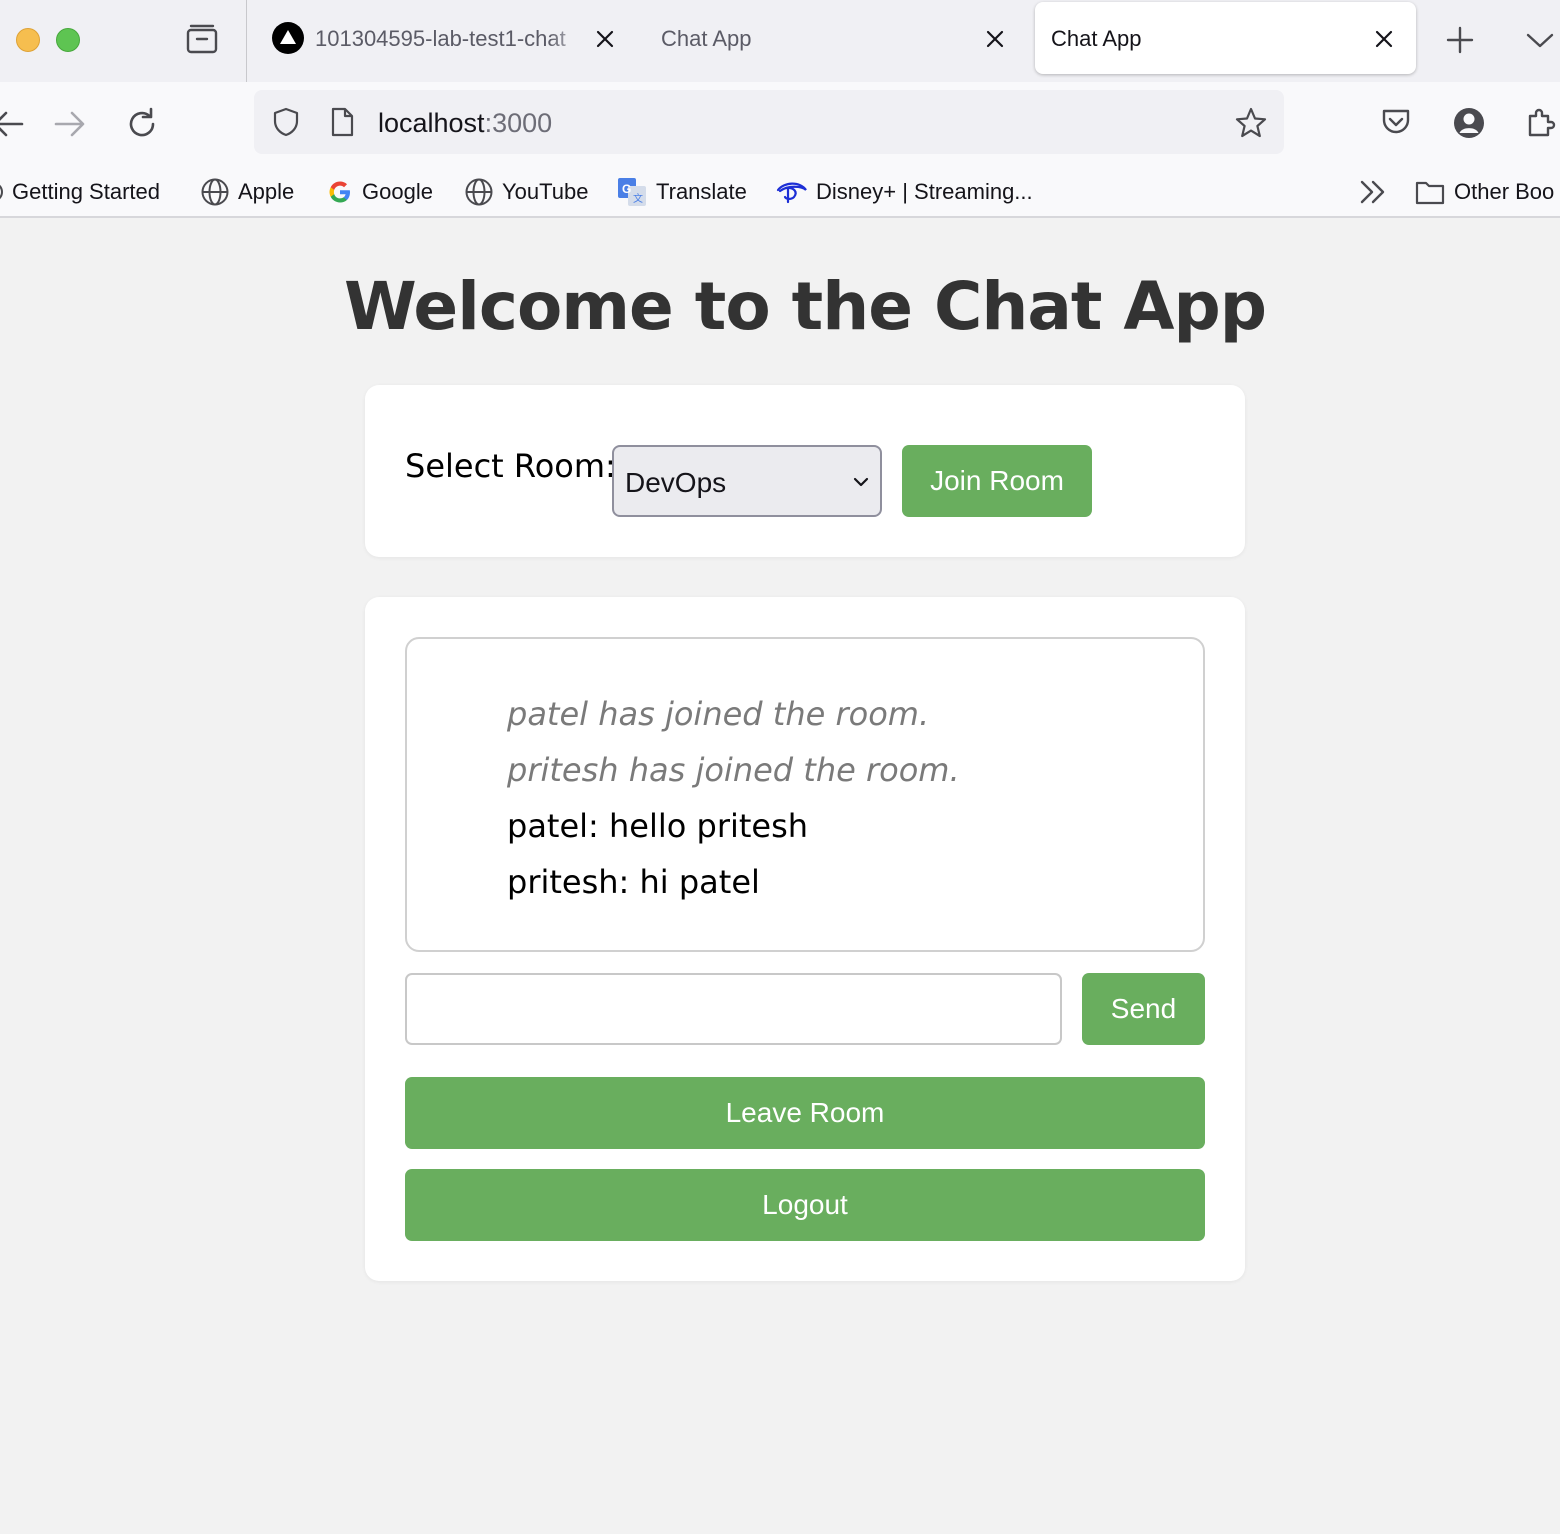 Image resolution: width=1560 pixels, height=1534 pixels. Describe the element at coordinates (202, 40) in the screenshot. I see `firefox-view-icon` at that location.